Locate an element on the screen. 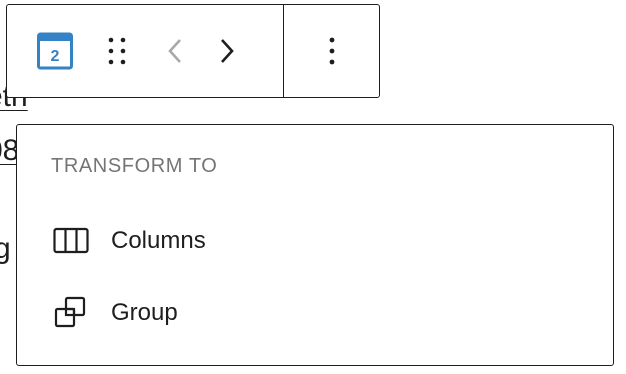 The image size is (626, 374). menu-item-label: Group is located at coordinates (144, 312).